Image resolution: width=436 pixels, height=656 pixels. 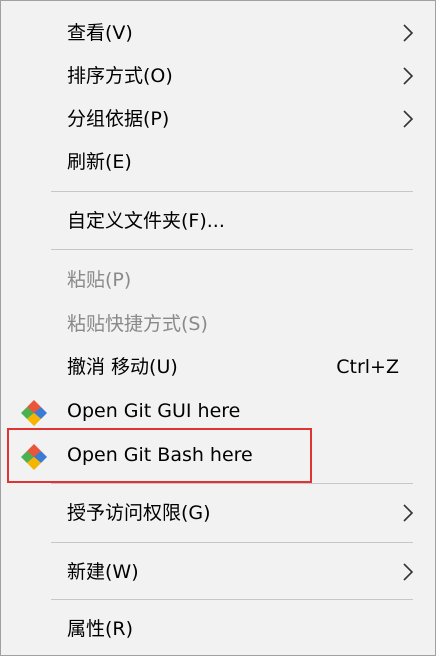 What do you see at coordinates (218, 367) in the screenshot?
I see `menu-item-undo-move: 撤消 移动(U) Ctrl+Z` at bounding box center [218, 367].